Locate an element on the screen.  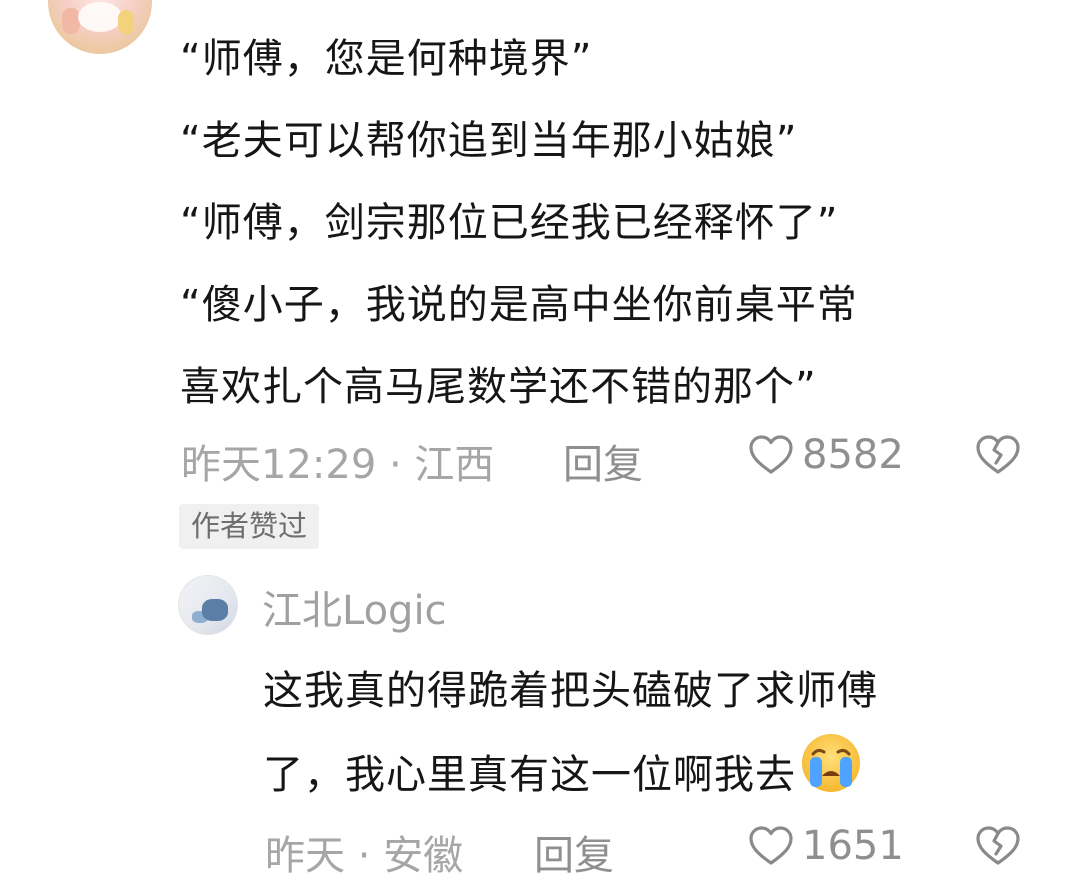
comment-line: 喜欢扎个高马尾数学还不错的那个” is located at coordinates (498, 387).